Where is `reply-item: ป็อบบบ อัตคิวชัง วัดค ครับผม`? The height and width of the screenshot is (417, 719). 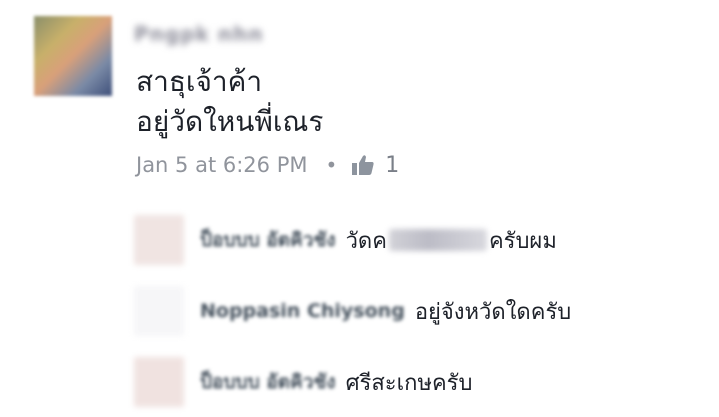
reply-item: ป็อบบบ อัตคิวชัง วัดค ครับผม is located at coordinates (414, 240).